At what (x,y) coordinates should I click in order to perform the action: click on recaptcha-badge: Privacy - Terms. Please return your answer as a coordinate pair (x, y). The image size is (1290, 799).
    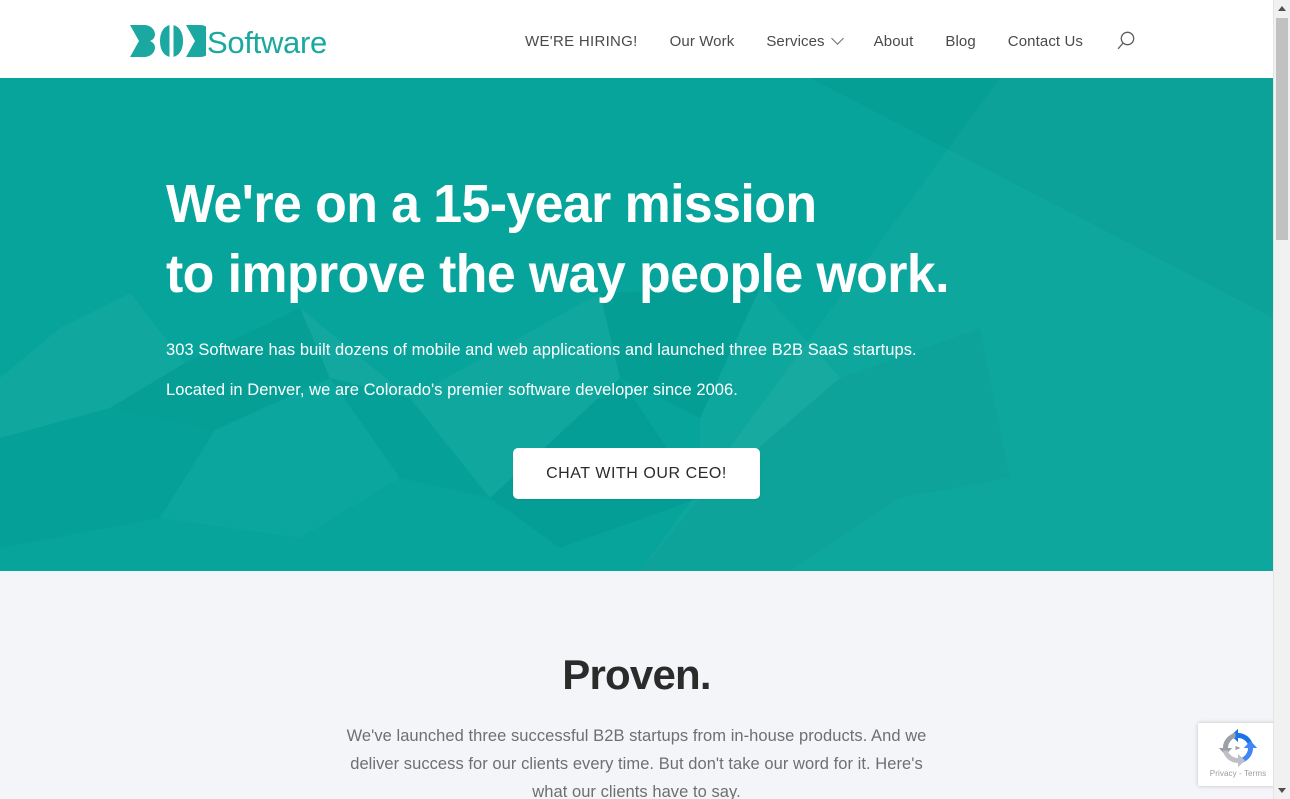
    Looking at the image, I should click on (1238, 754).